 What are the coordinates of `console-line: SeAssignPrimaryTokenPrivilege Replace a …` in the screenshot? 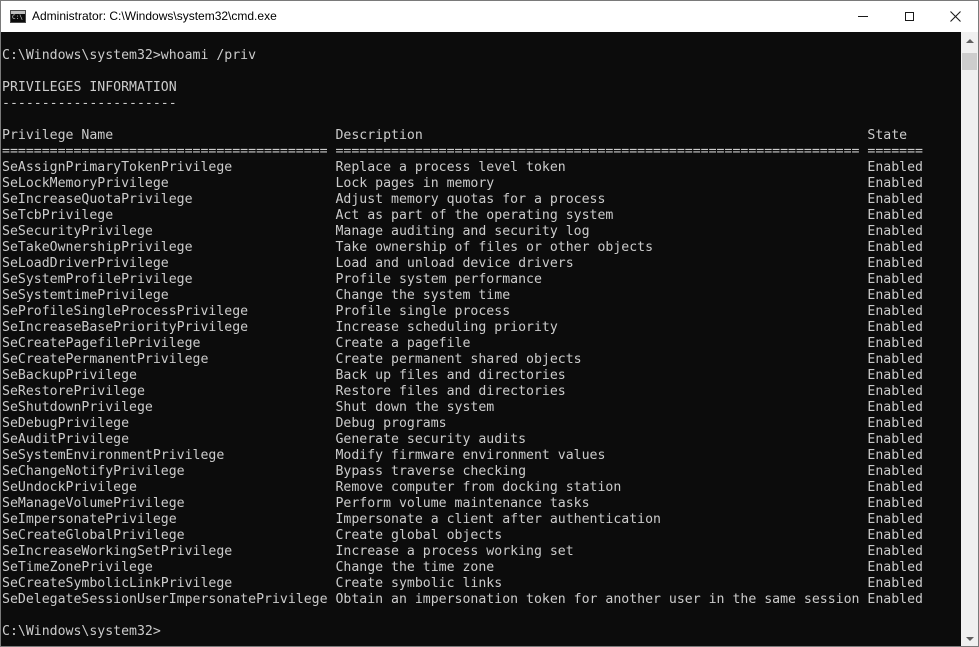 It's located at (462, 167).